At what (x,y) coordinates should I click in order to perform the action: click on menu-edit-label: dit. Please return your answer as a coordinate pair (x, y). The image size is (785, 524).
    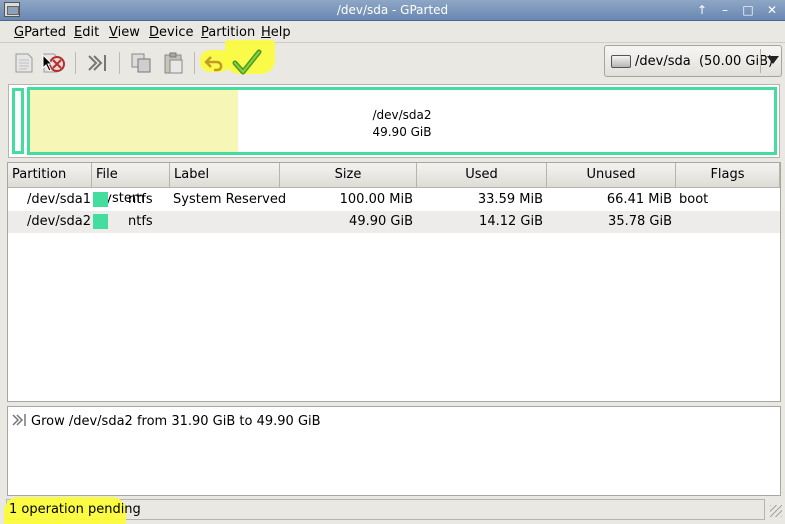
    Looking at the image, I should click on (91, 32).